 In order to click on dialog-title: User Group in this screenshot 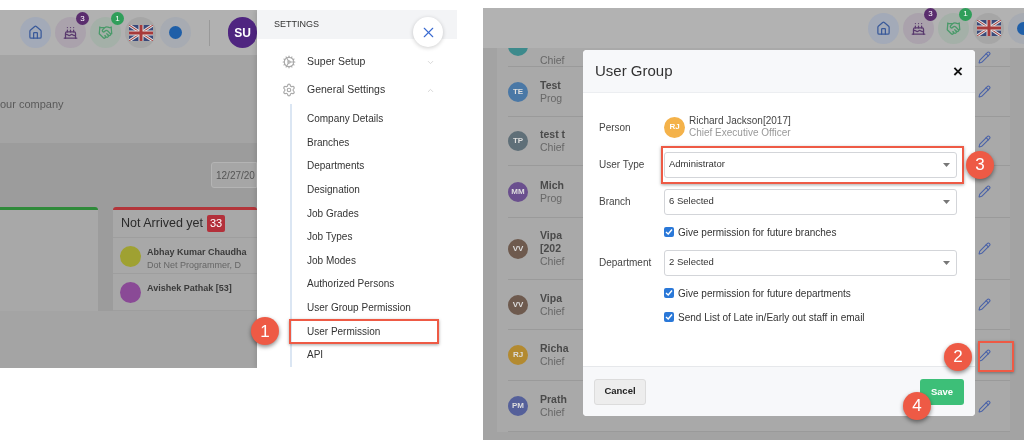, I will do `click(634, 70)`.